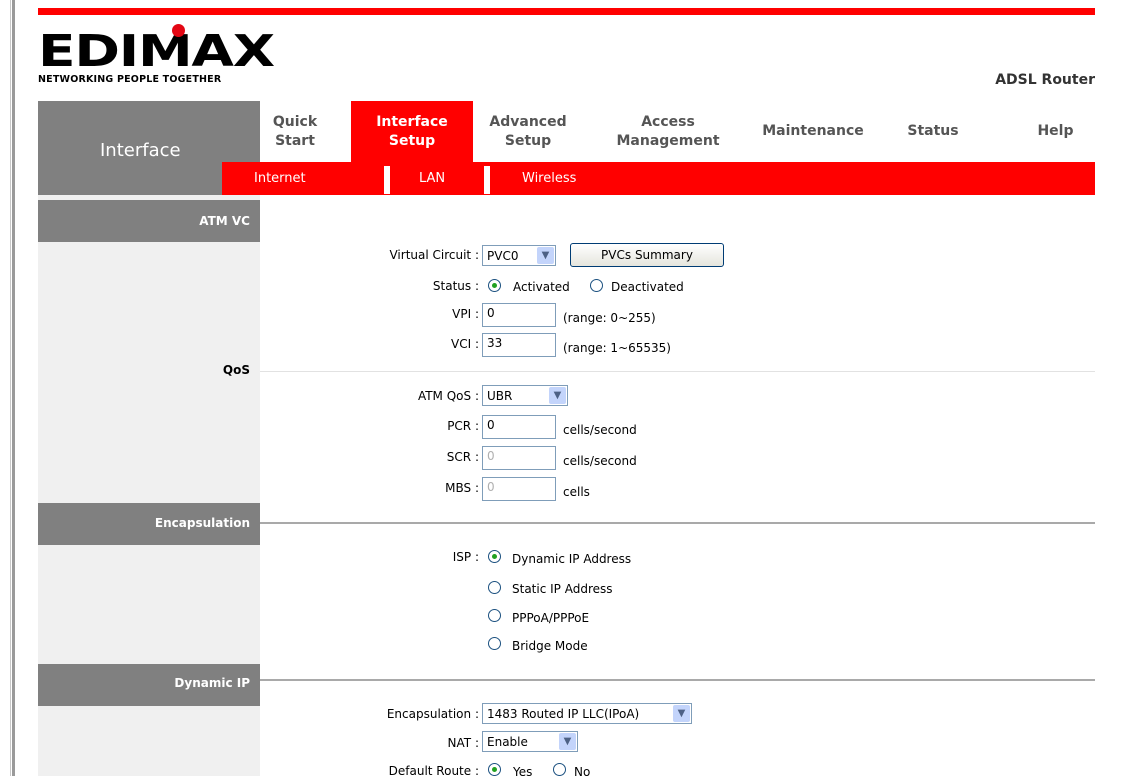 This screenshot has width=1121, height=779. I want to click on default-route-yes-label: Yes, so click(523, 772).